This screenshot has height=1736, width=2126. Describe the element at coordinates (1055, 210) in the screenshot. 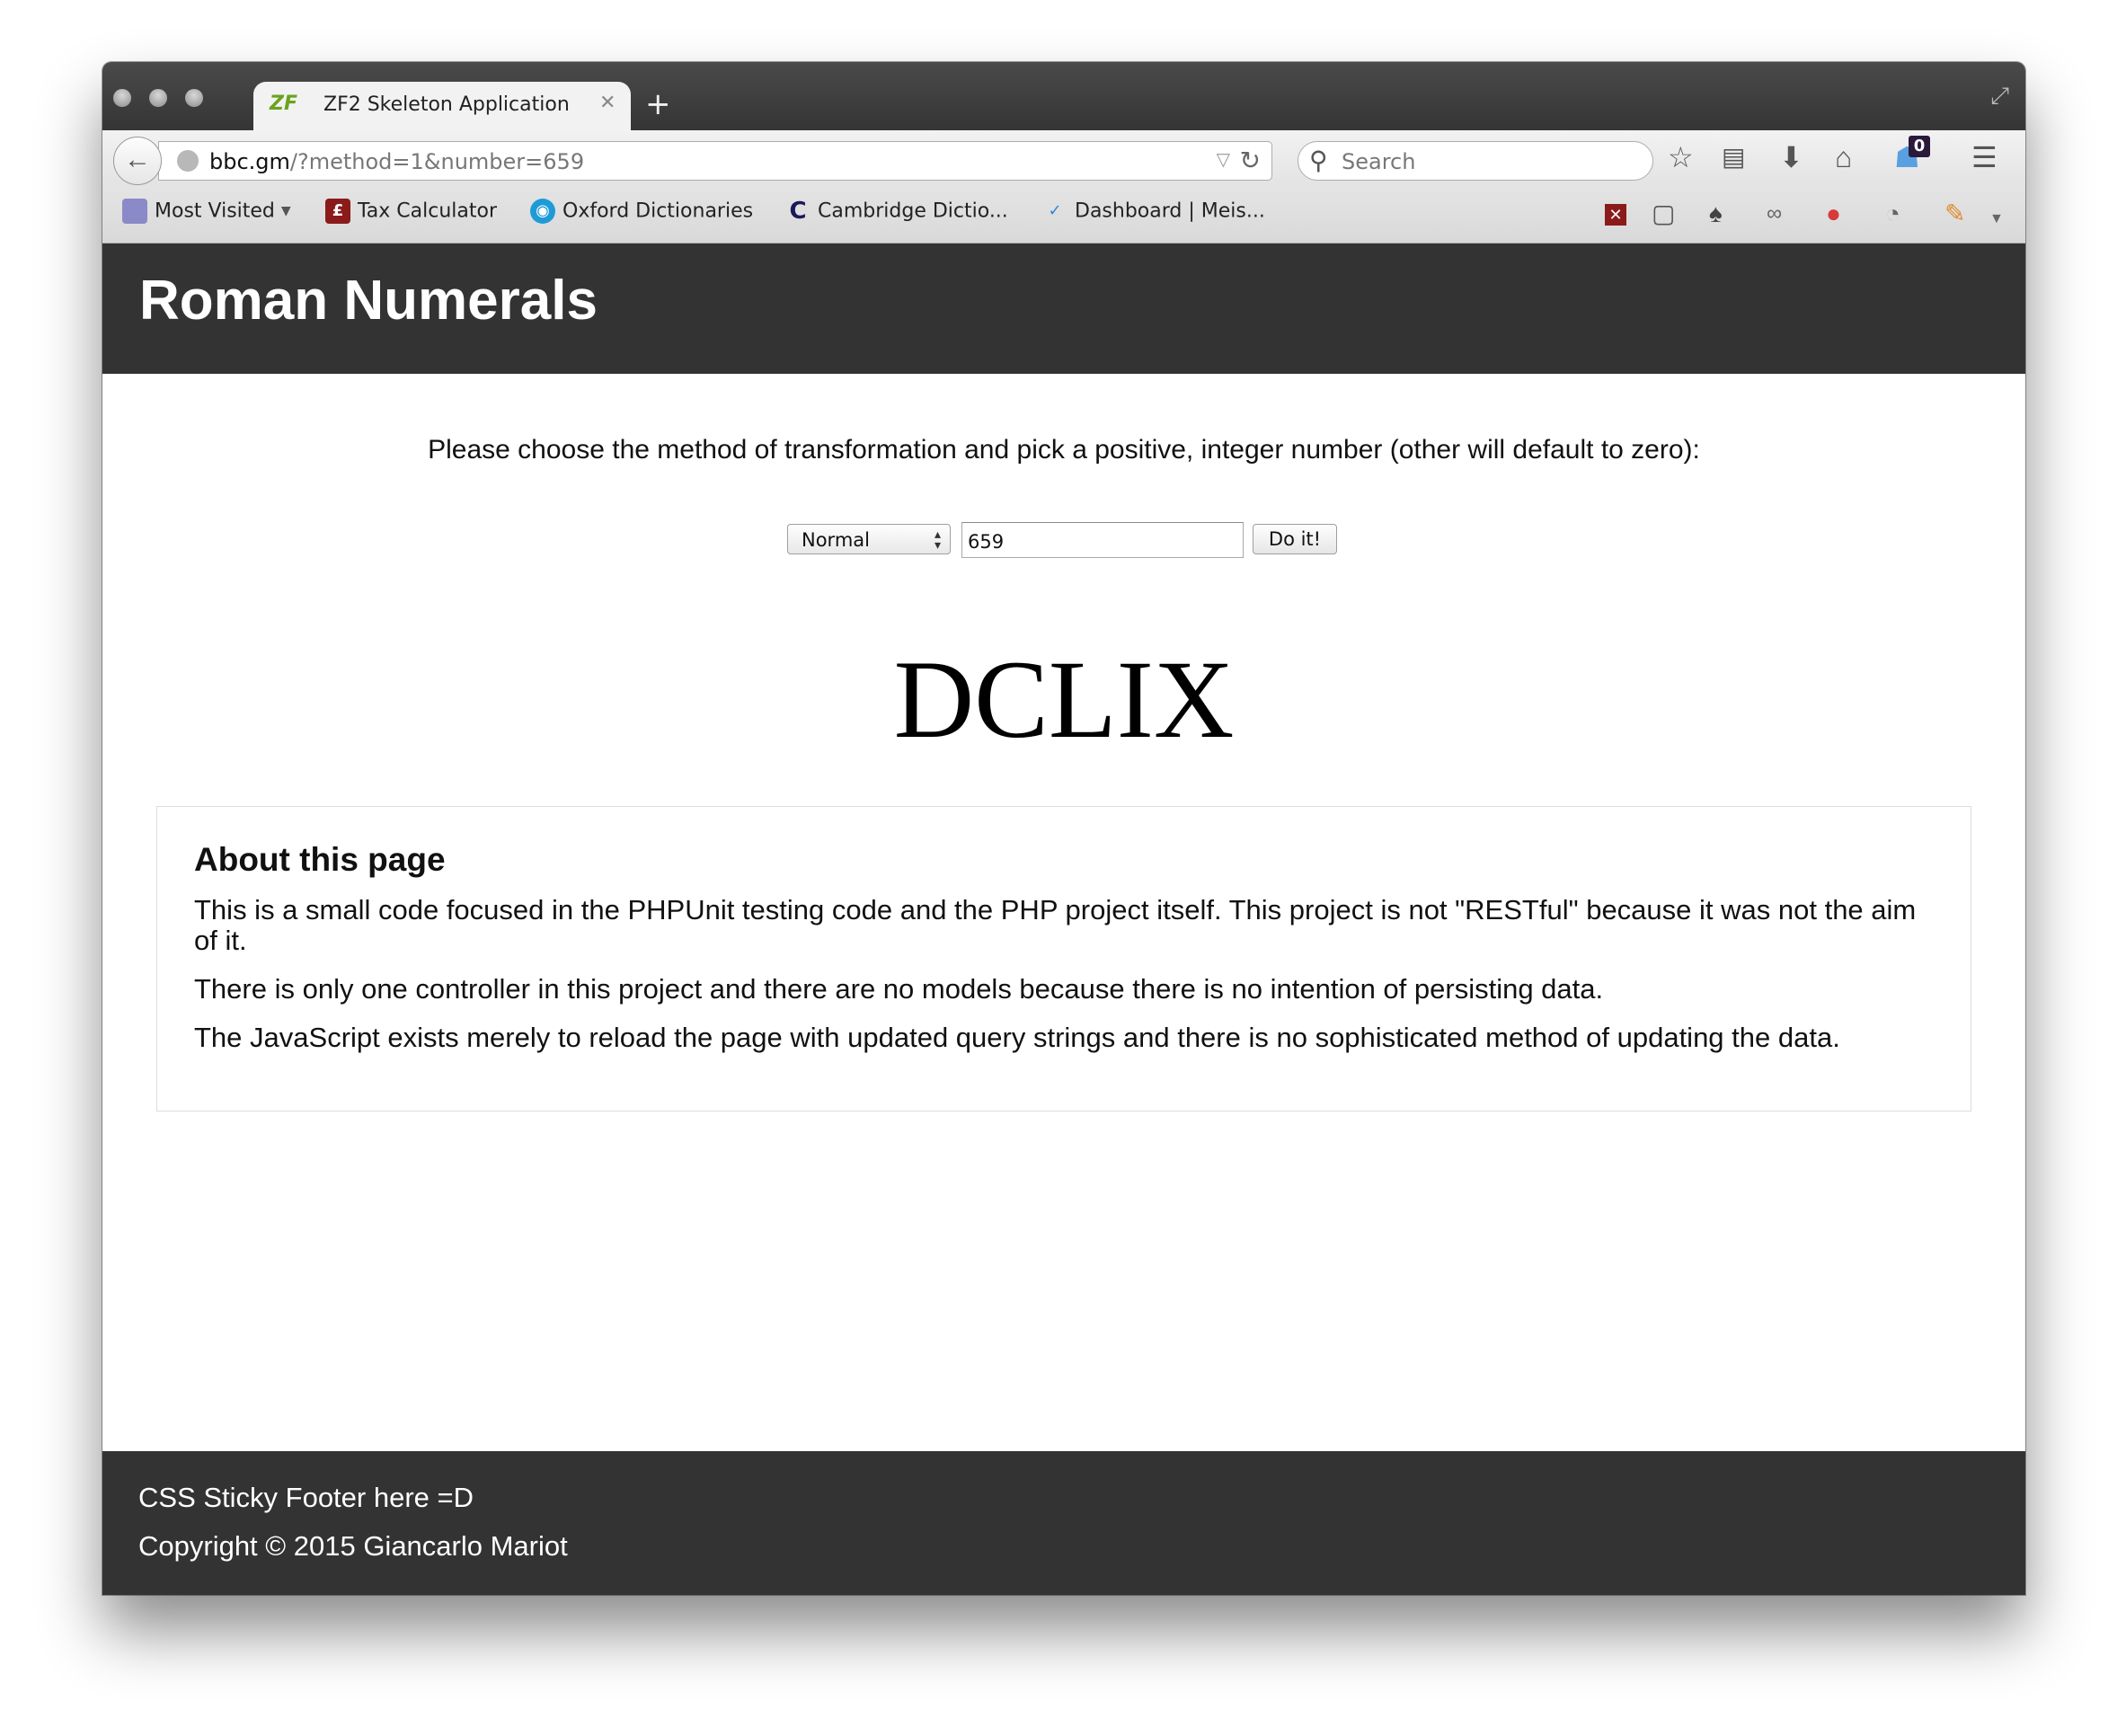

I see `check-icon: ✓` at that location.